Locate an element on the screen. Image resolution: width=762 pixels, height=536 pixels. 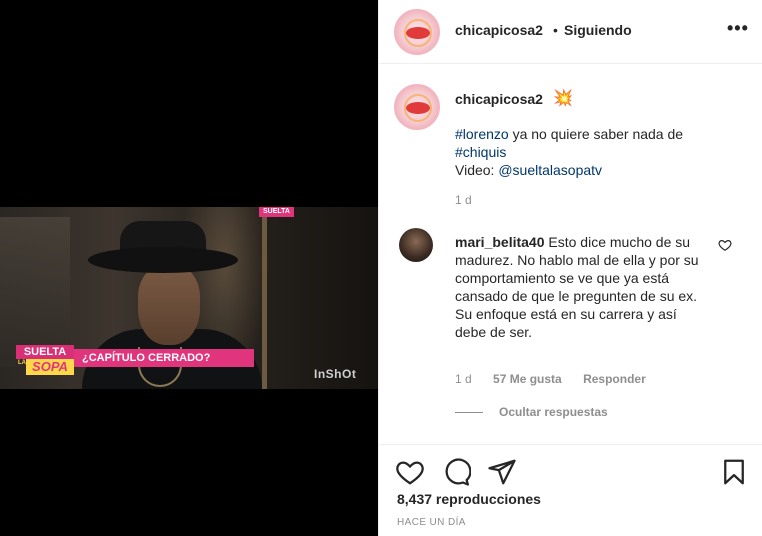
corner-show-tag: SUELTA is located at coordinates (276, 212).